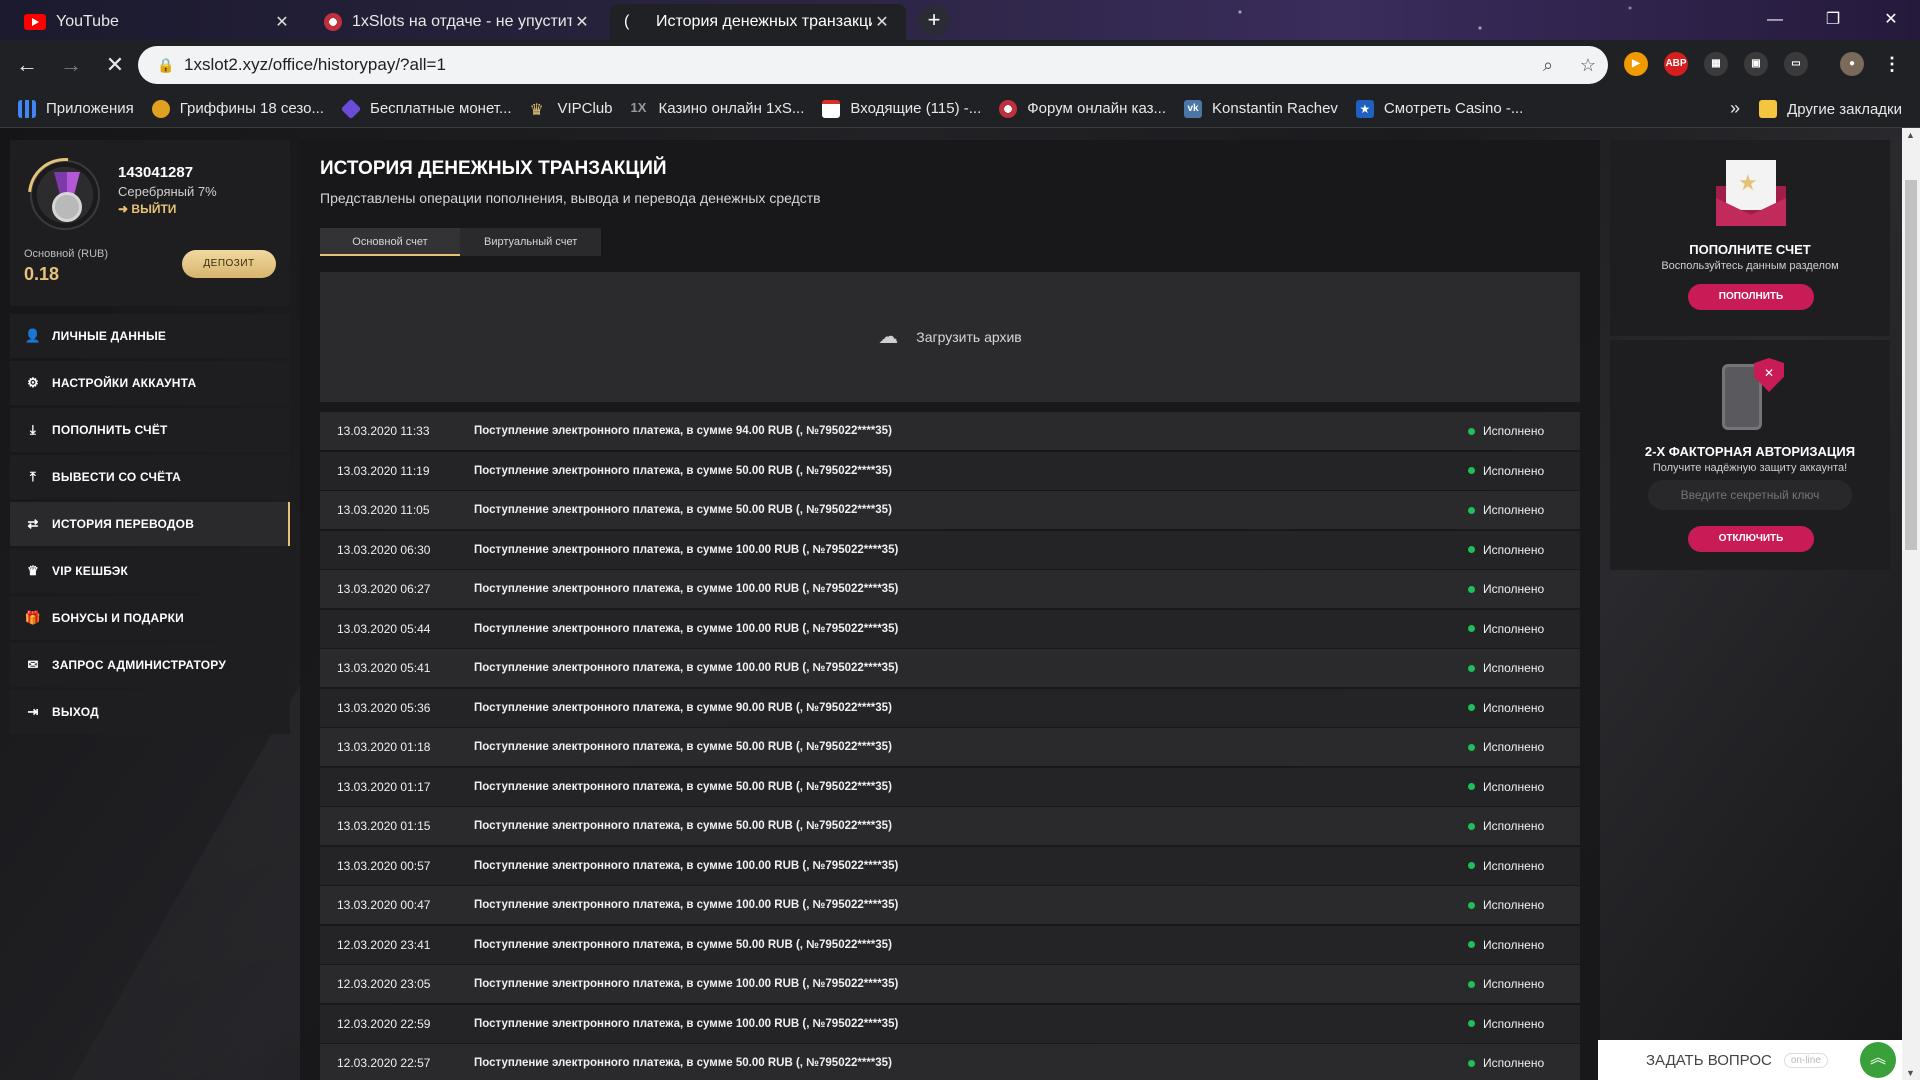  I want to click on coin-icon, so click(67, 207).